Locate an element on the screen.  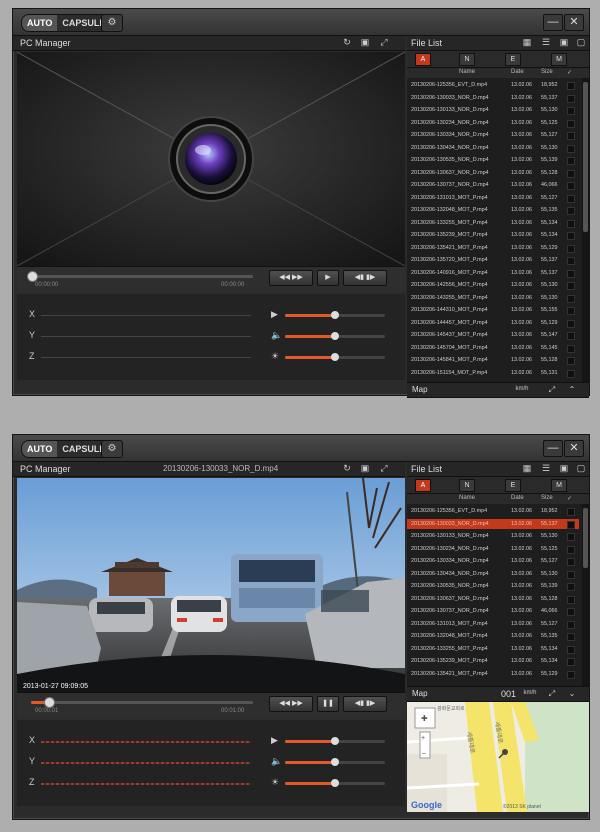
tab-motion: M is located at coordinates (559, 59).